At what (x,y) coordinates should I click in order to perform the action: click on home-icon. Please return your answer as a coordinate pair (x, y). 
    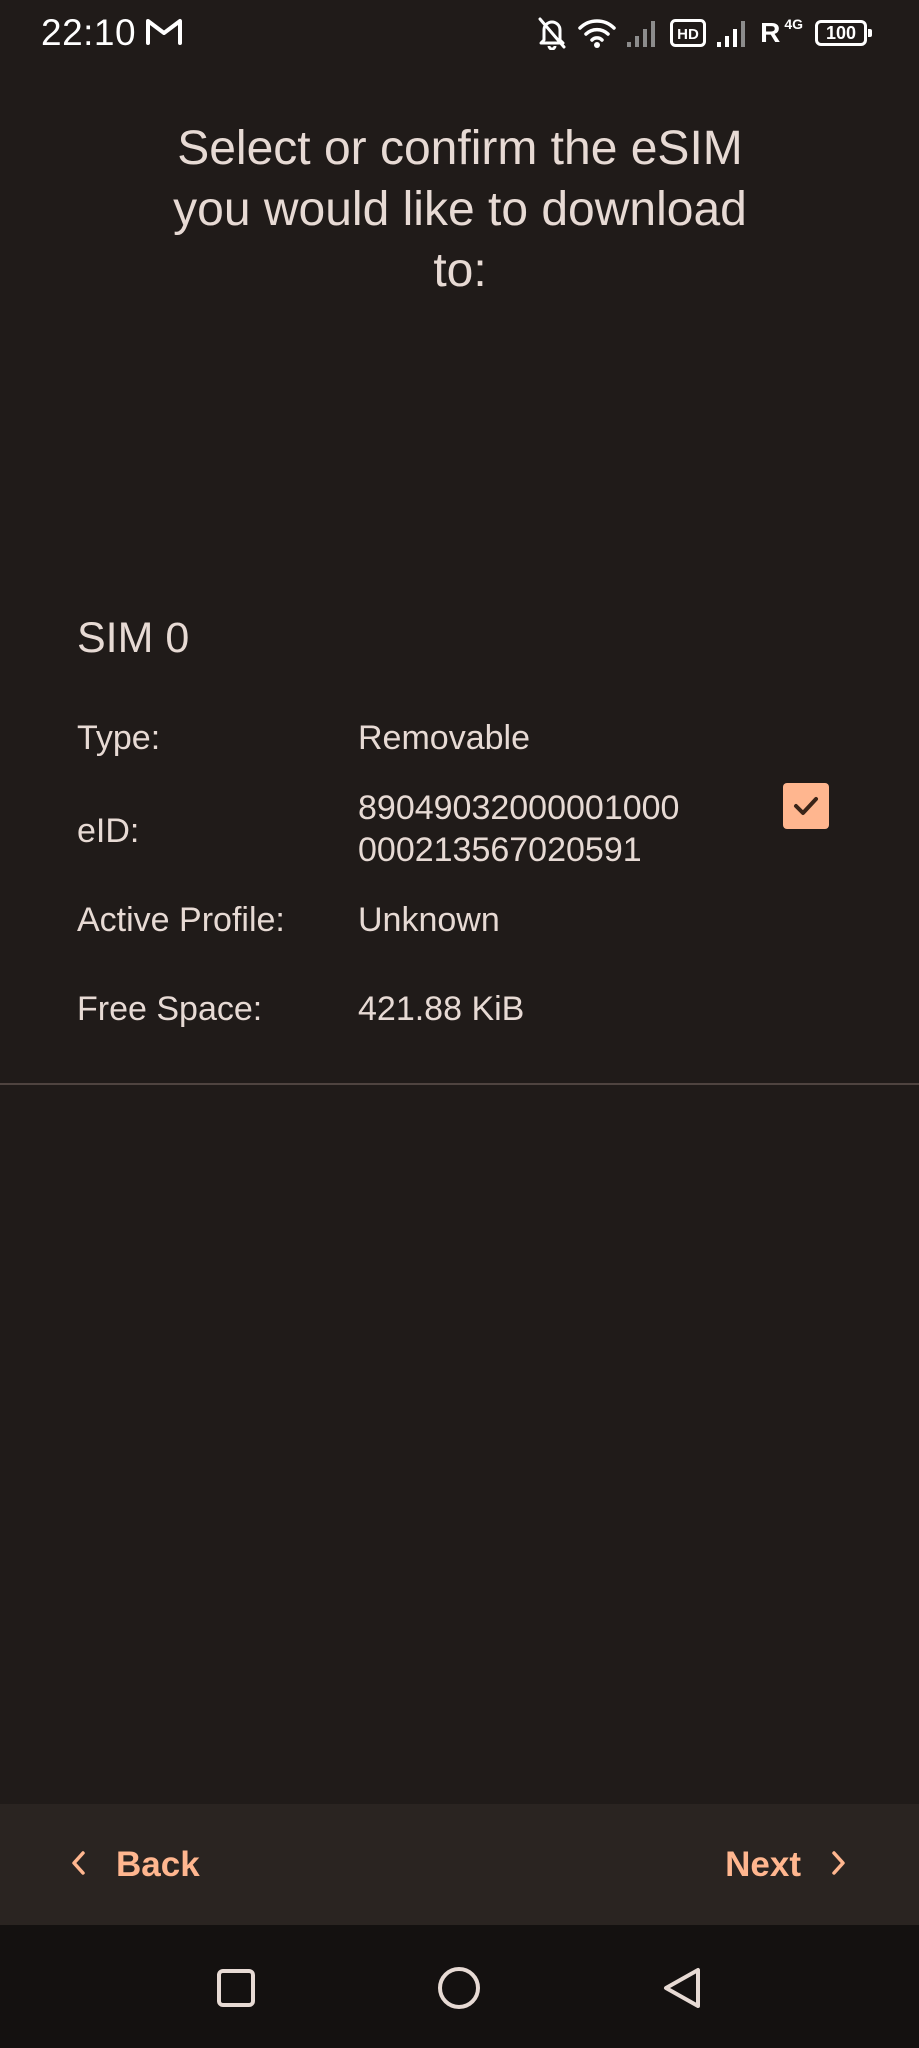
    Looking at the image, I should click on (459, 1988).